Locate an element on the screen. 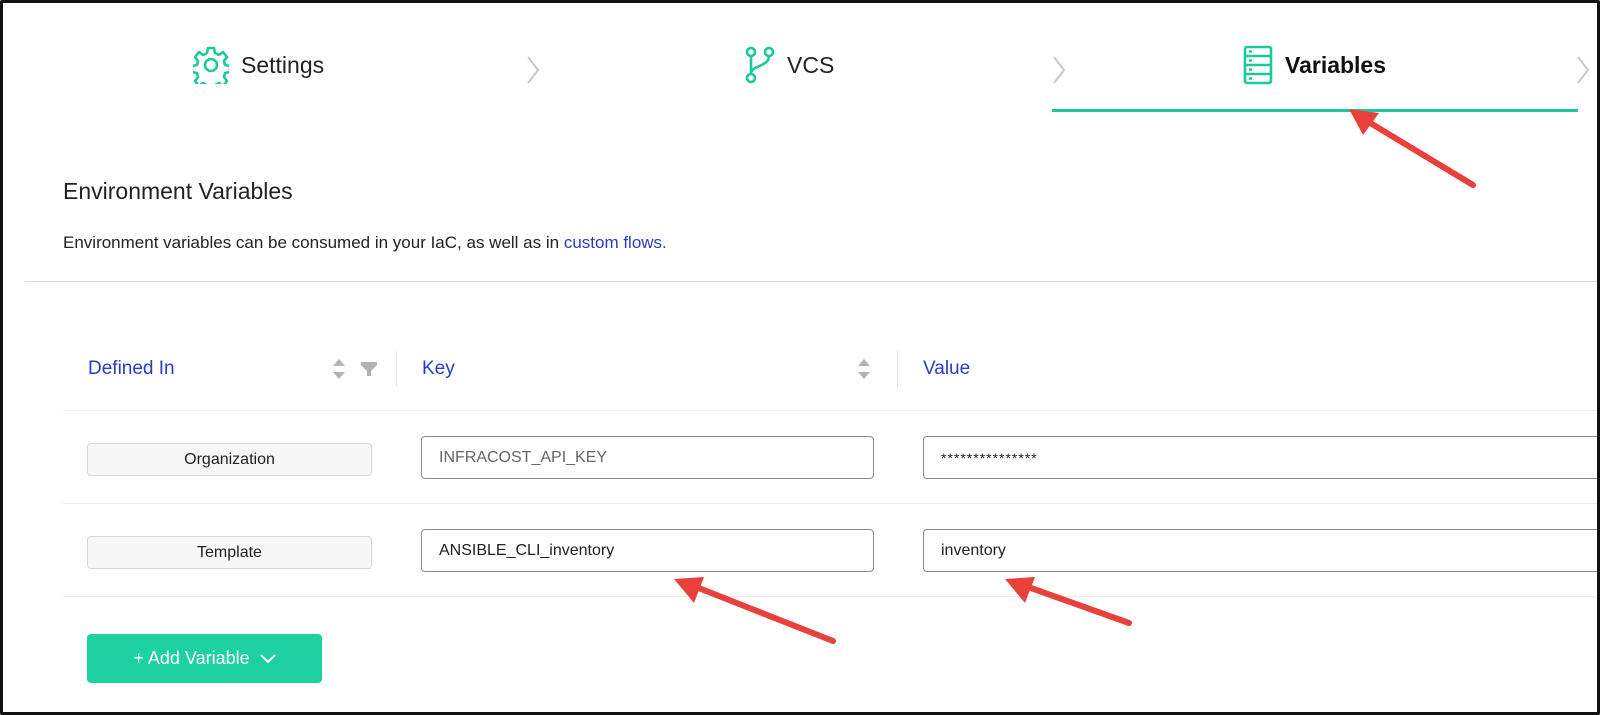 Image resolution: width=1600 pixels, height=715 pixels. step-settings-label: Settings is located at coordinates (283, 64).